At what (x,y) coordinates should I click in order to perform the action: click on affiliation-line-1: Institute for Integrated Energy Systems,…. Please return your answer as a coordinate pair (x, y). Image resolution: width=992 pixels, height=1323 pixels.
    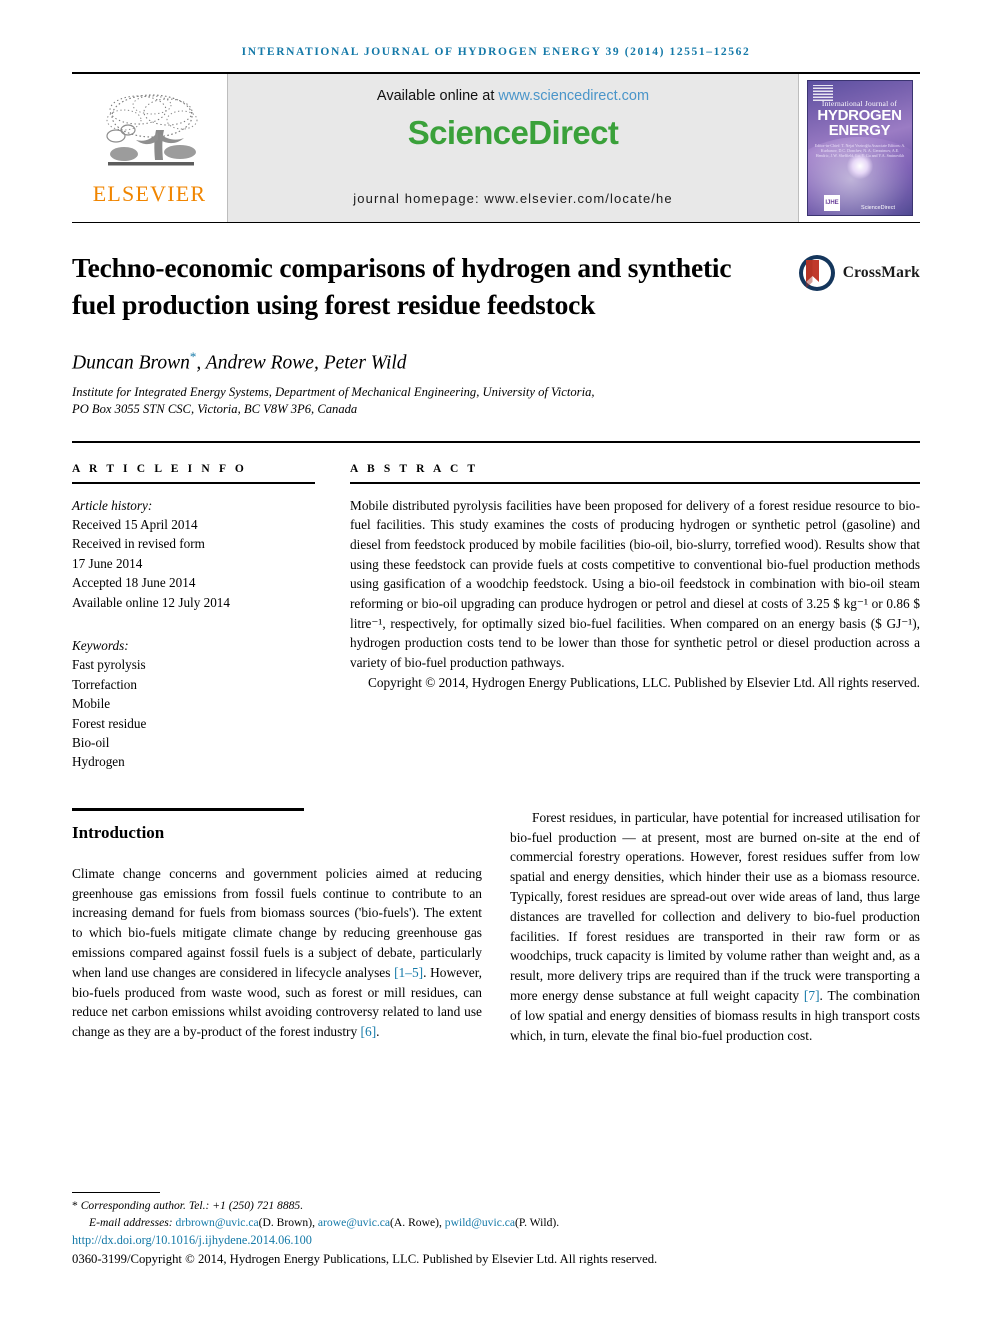
    Looking at the image, I should click on (333, 391).